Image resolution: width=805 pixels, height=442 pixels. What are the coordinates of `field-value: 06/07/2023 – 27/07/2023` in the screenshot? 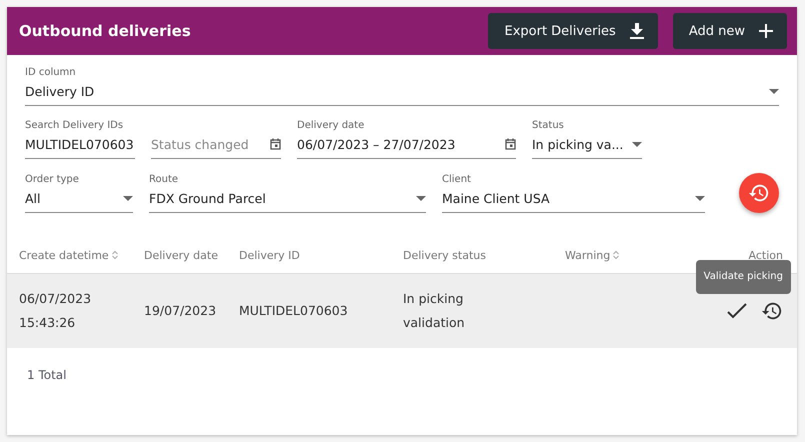 It's located at (376, 144).